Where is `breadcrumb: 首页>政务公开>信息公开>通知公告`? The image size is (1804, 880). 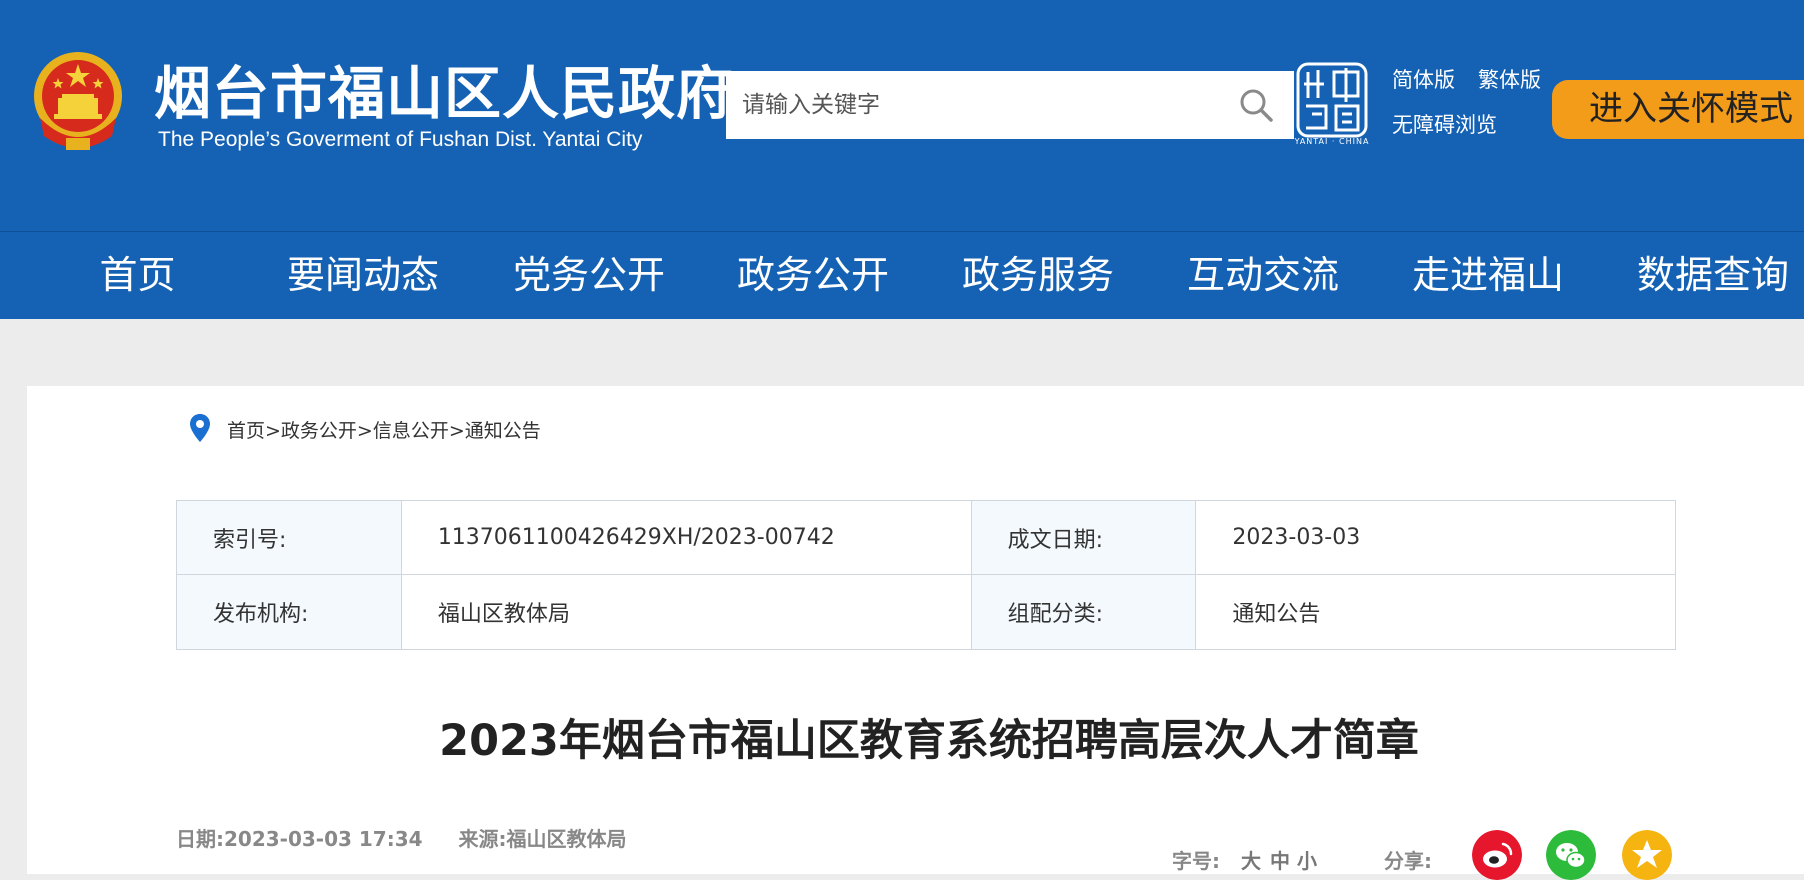 breadcrumb: 首页>政务公开>信息公开>通知公告 is located at coordinates (384, 431).